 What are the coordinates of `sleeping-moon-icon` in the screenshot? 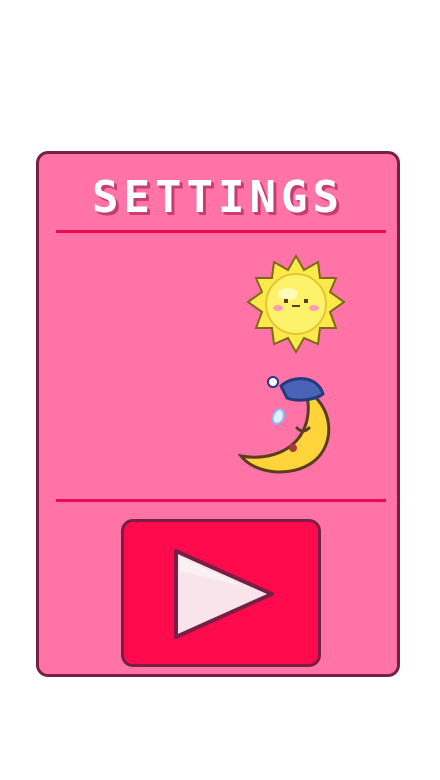 It's located at (284, 425).